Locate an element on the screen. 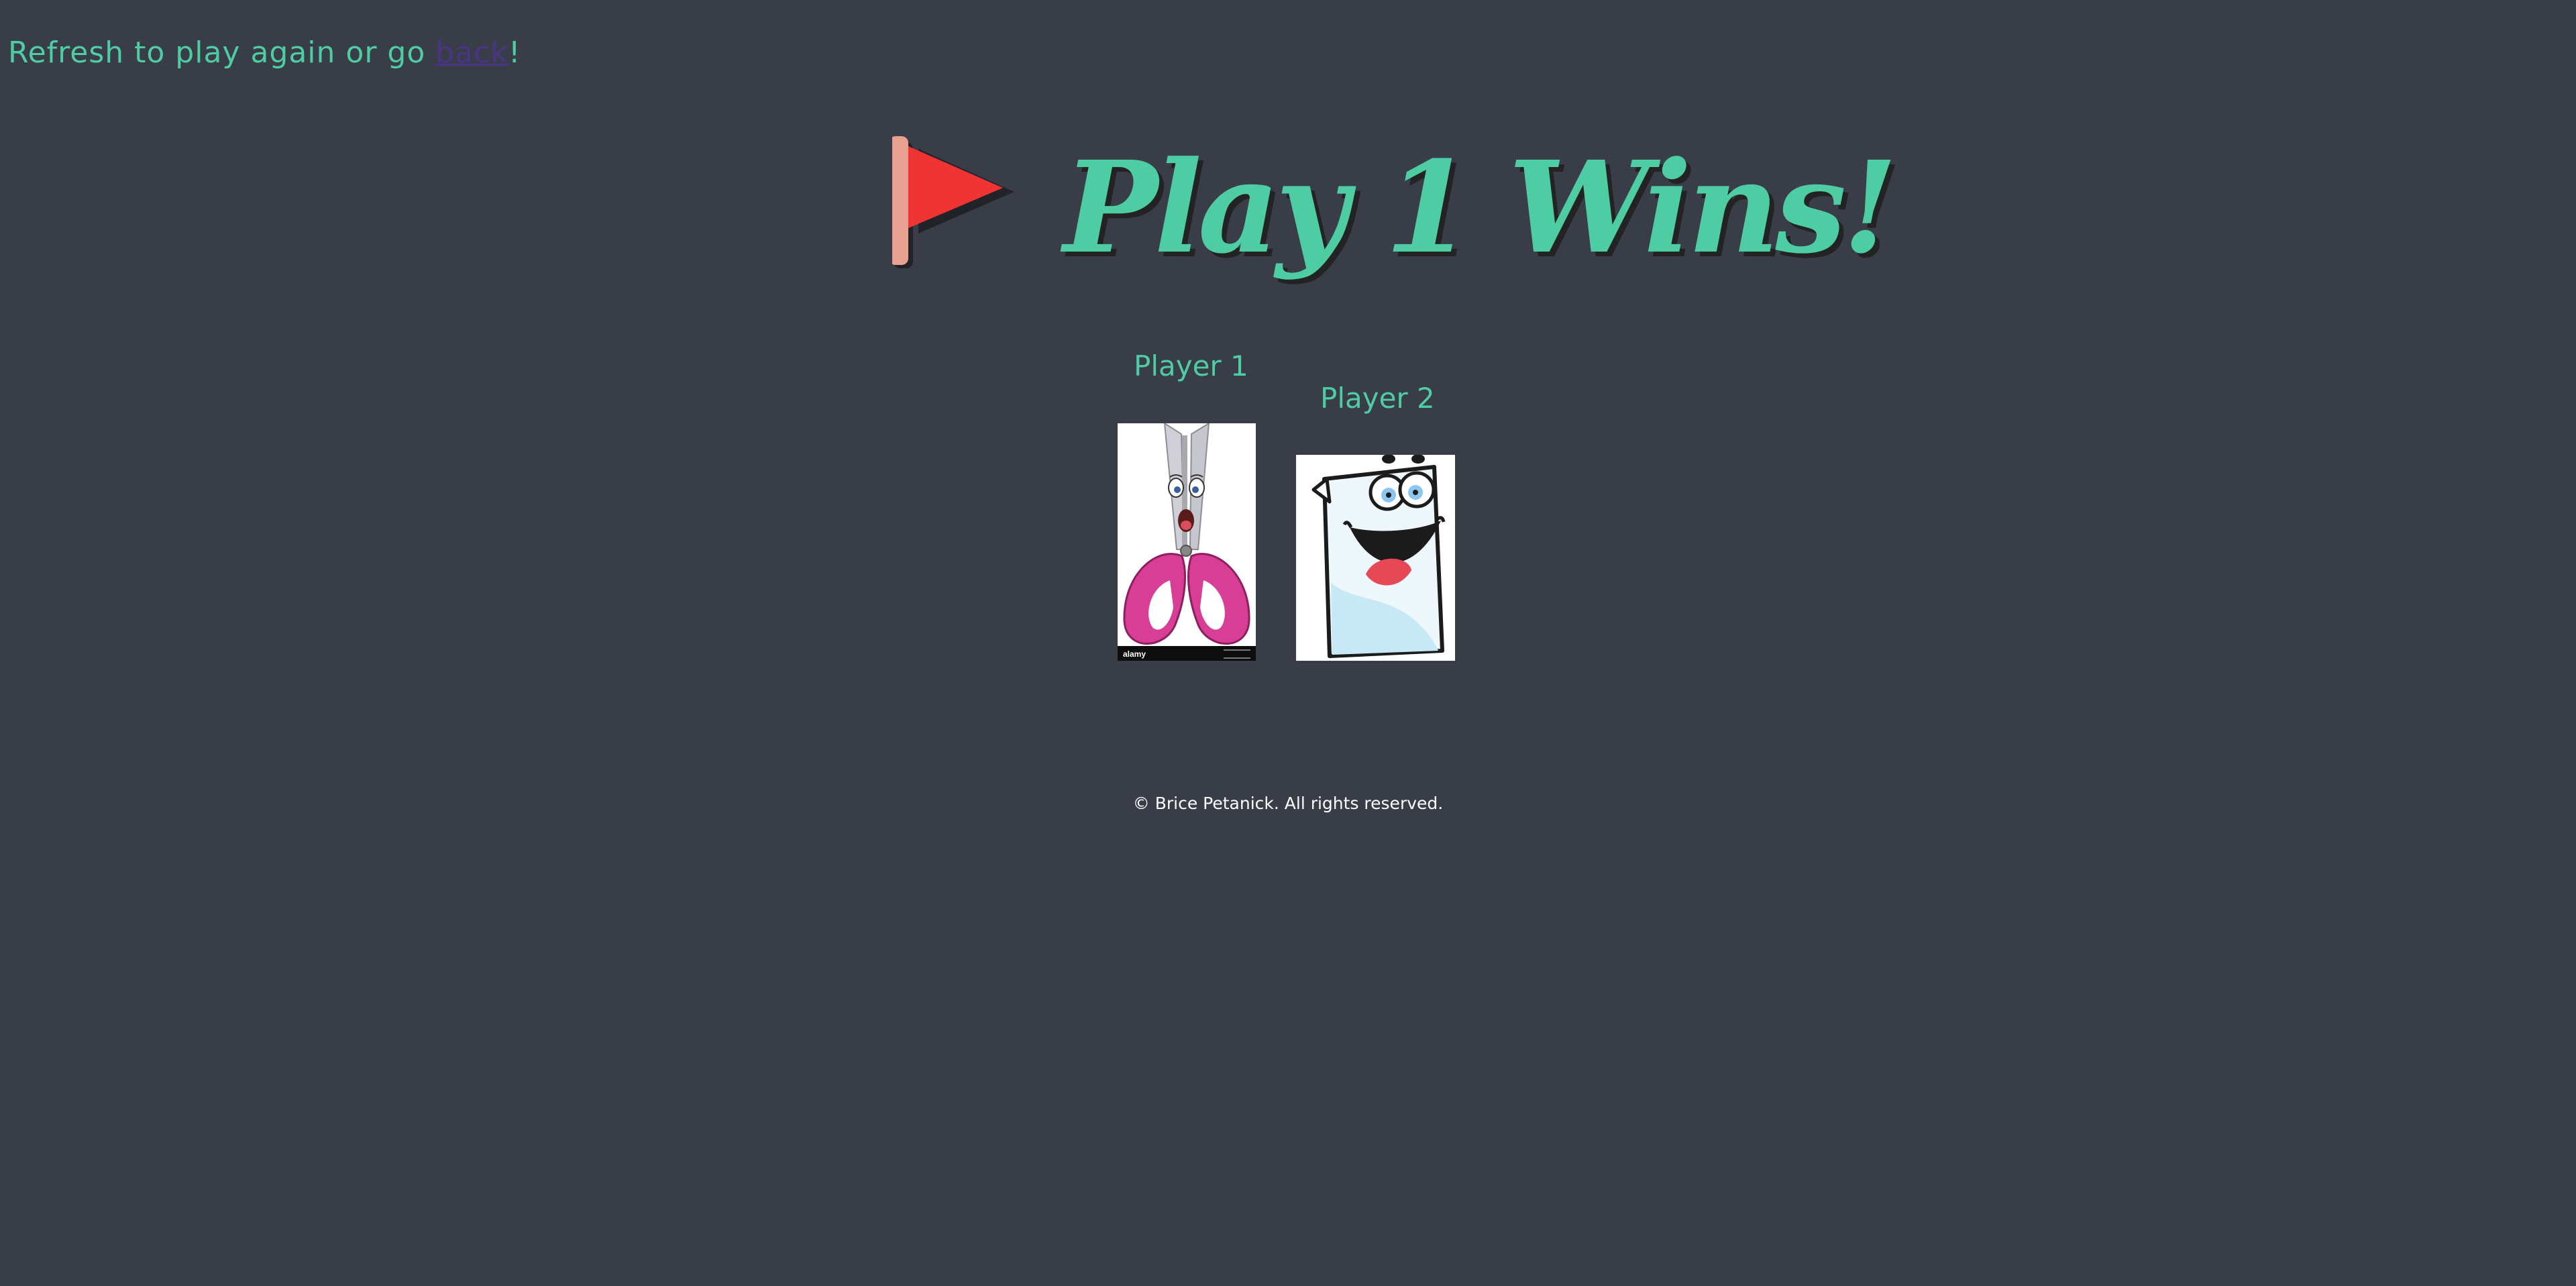  player-1-choice-image: alamy is located at coordinates (1187, 542).